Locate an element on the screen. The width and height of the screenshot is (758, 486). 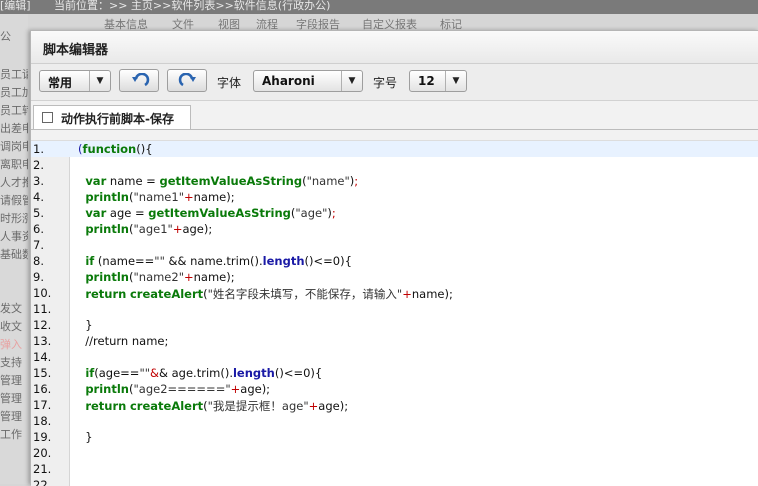
font-label: 字体 is located at coordinates (229, 83).